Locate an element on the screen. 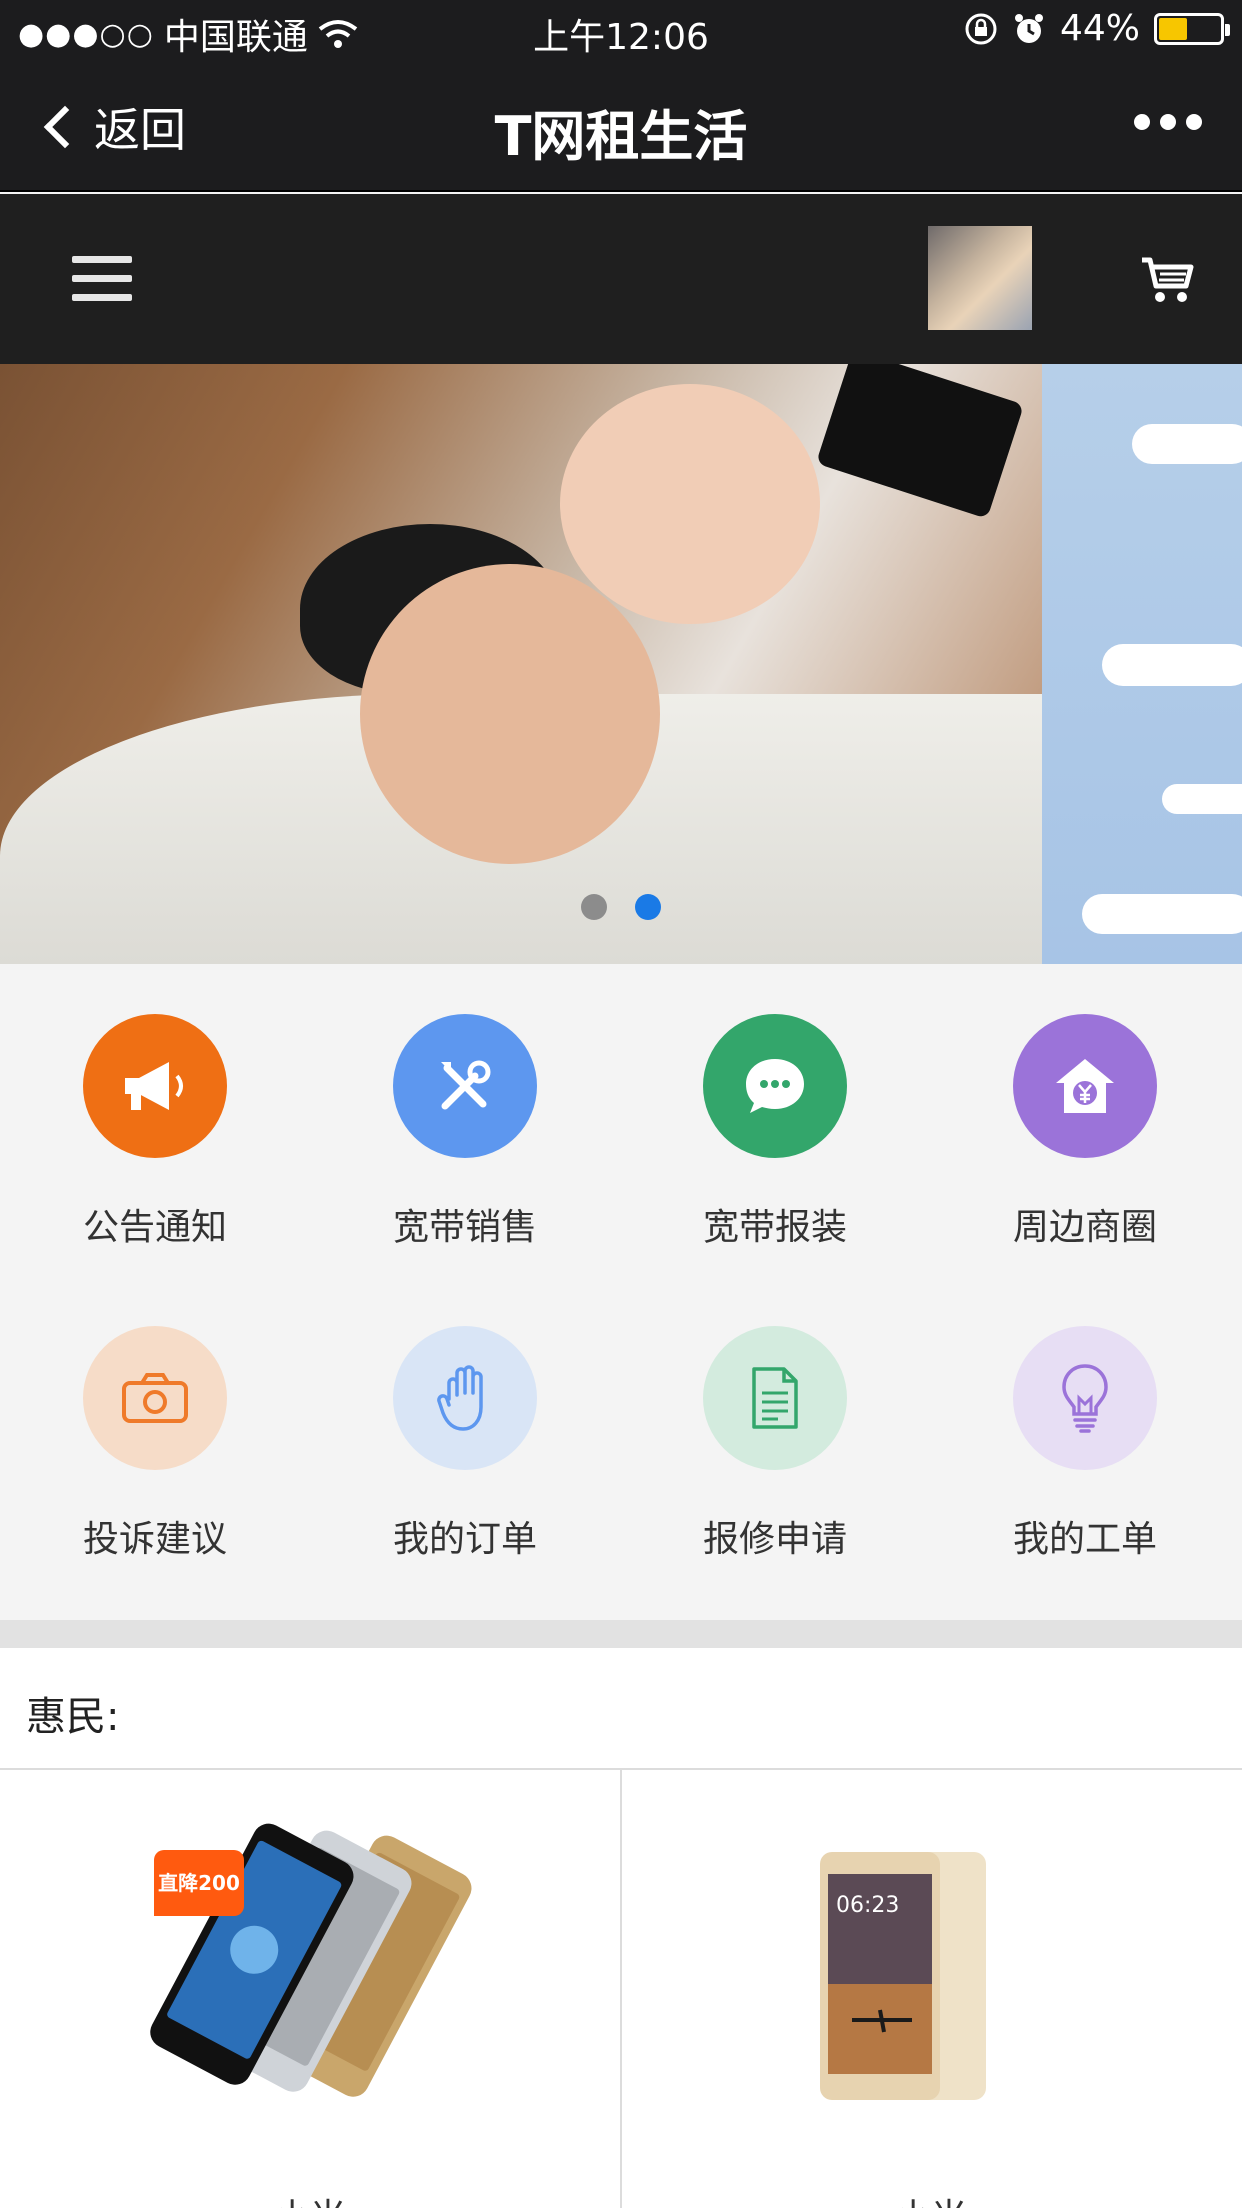 The height and width of the screenshot is (2208, 1242). discount-badge: 直降200 is located at coordinates (199, 1883).